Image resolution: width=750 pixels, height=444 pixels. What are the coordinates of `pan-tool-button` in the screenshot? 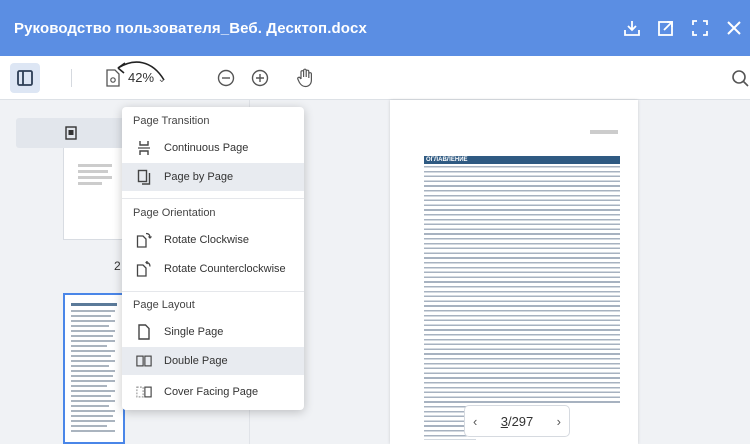 It's located at (305, 78).